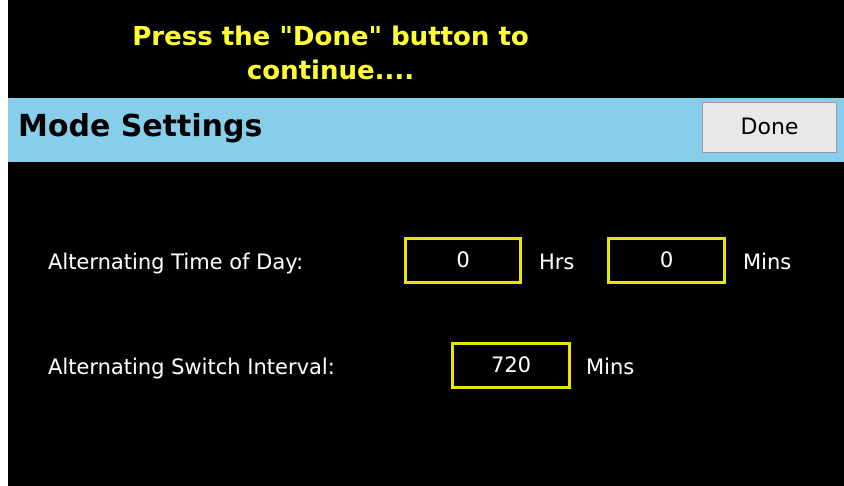 The height and width of the screenshot is (486, 844). I want to click on interval-unit-label: Mins, so click(610, 367).